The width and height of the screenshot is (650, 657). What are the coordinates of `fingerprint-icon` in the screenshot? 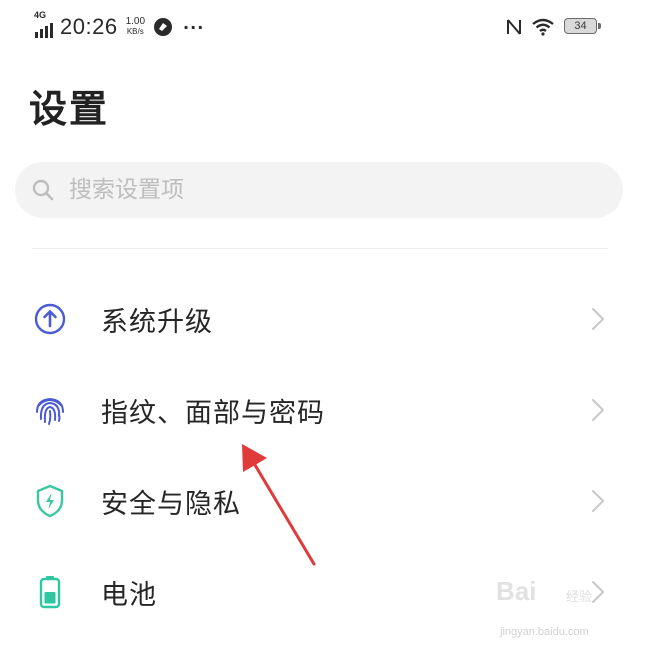 It's located at (50, 411).